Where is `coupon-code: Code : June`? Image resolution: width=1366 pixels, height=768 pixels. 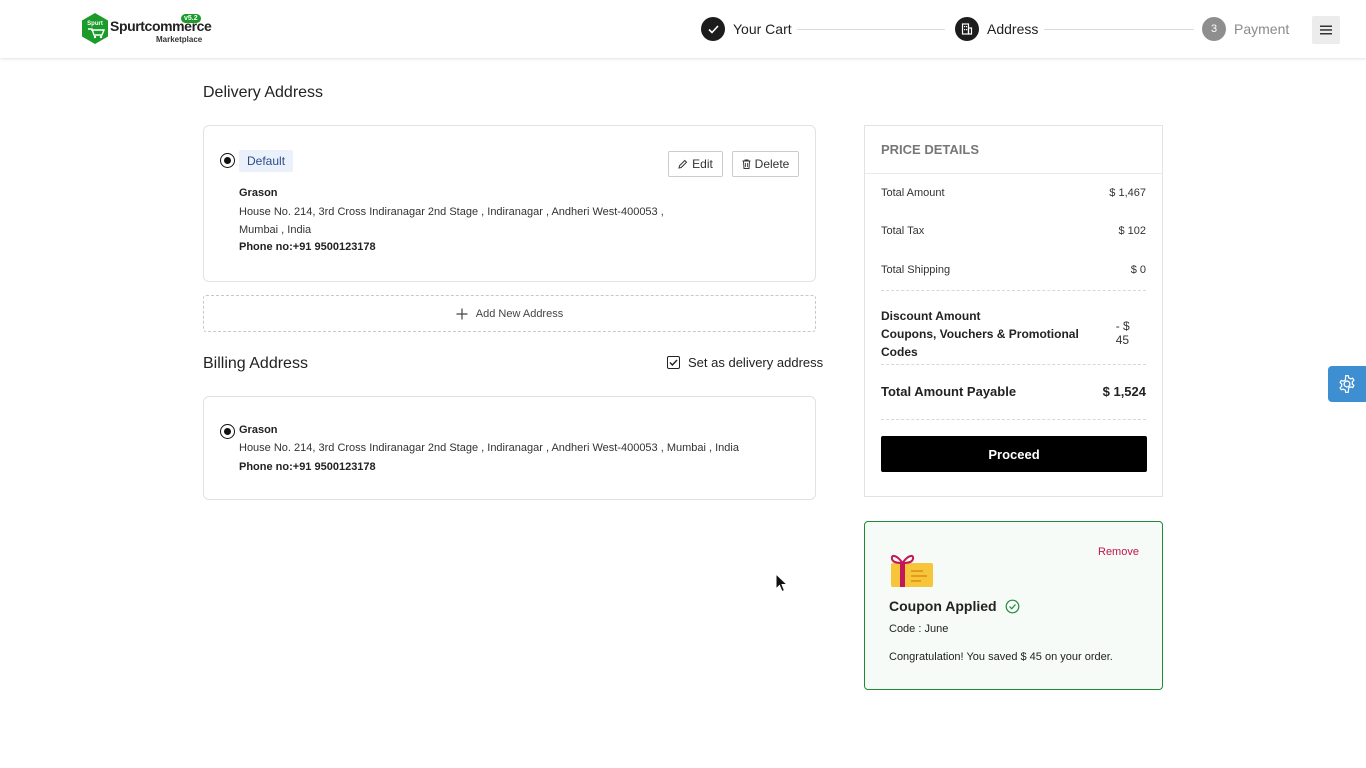 coupon-code: Code : June is located at coordinates (919, 629).